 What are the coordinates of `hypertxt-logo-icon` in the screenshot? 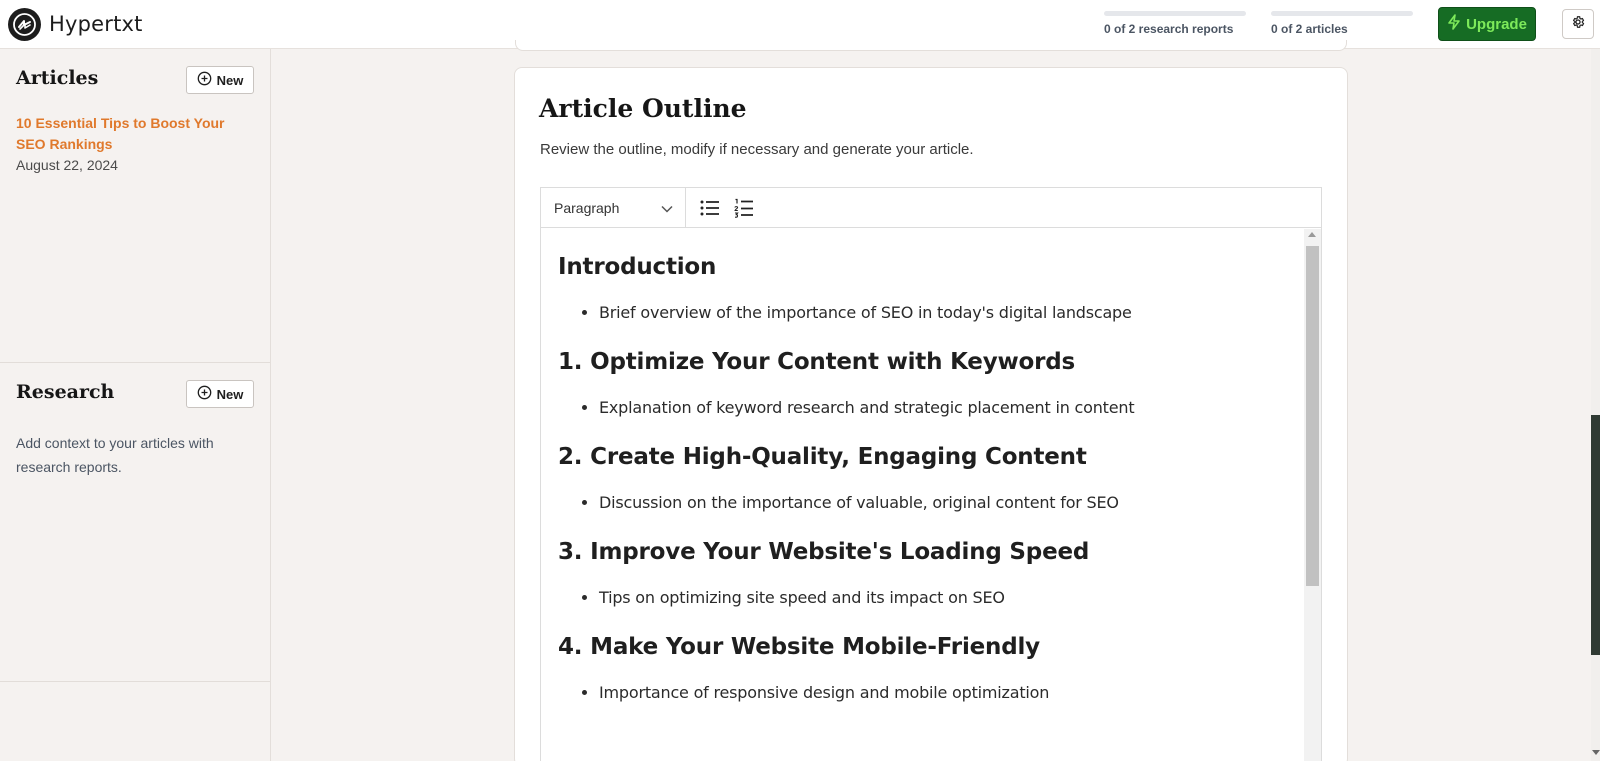 It's located at (24, 24).